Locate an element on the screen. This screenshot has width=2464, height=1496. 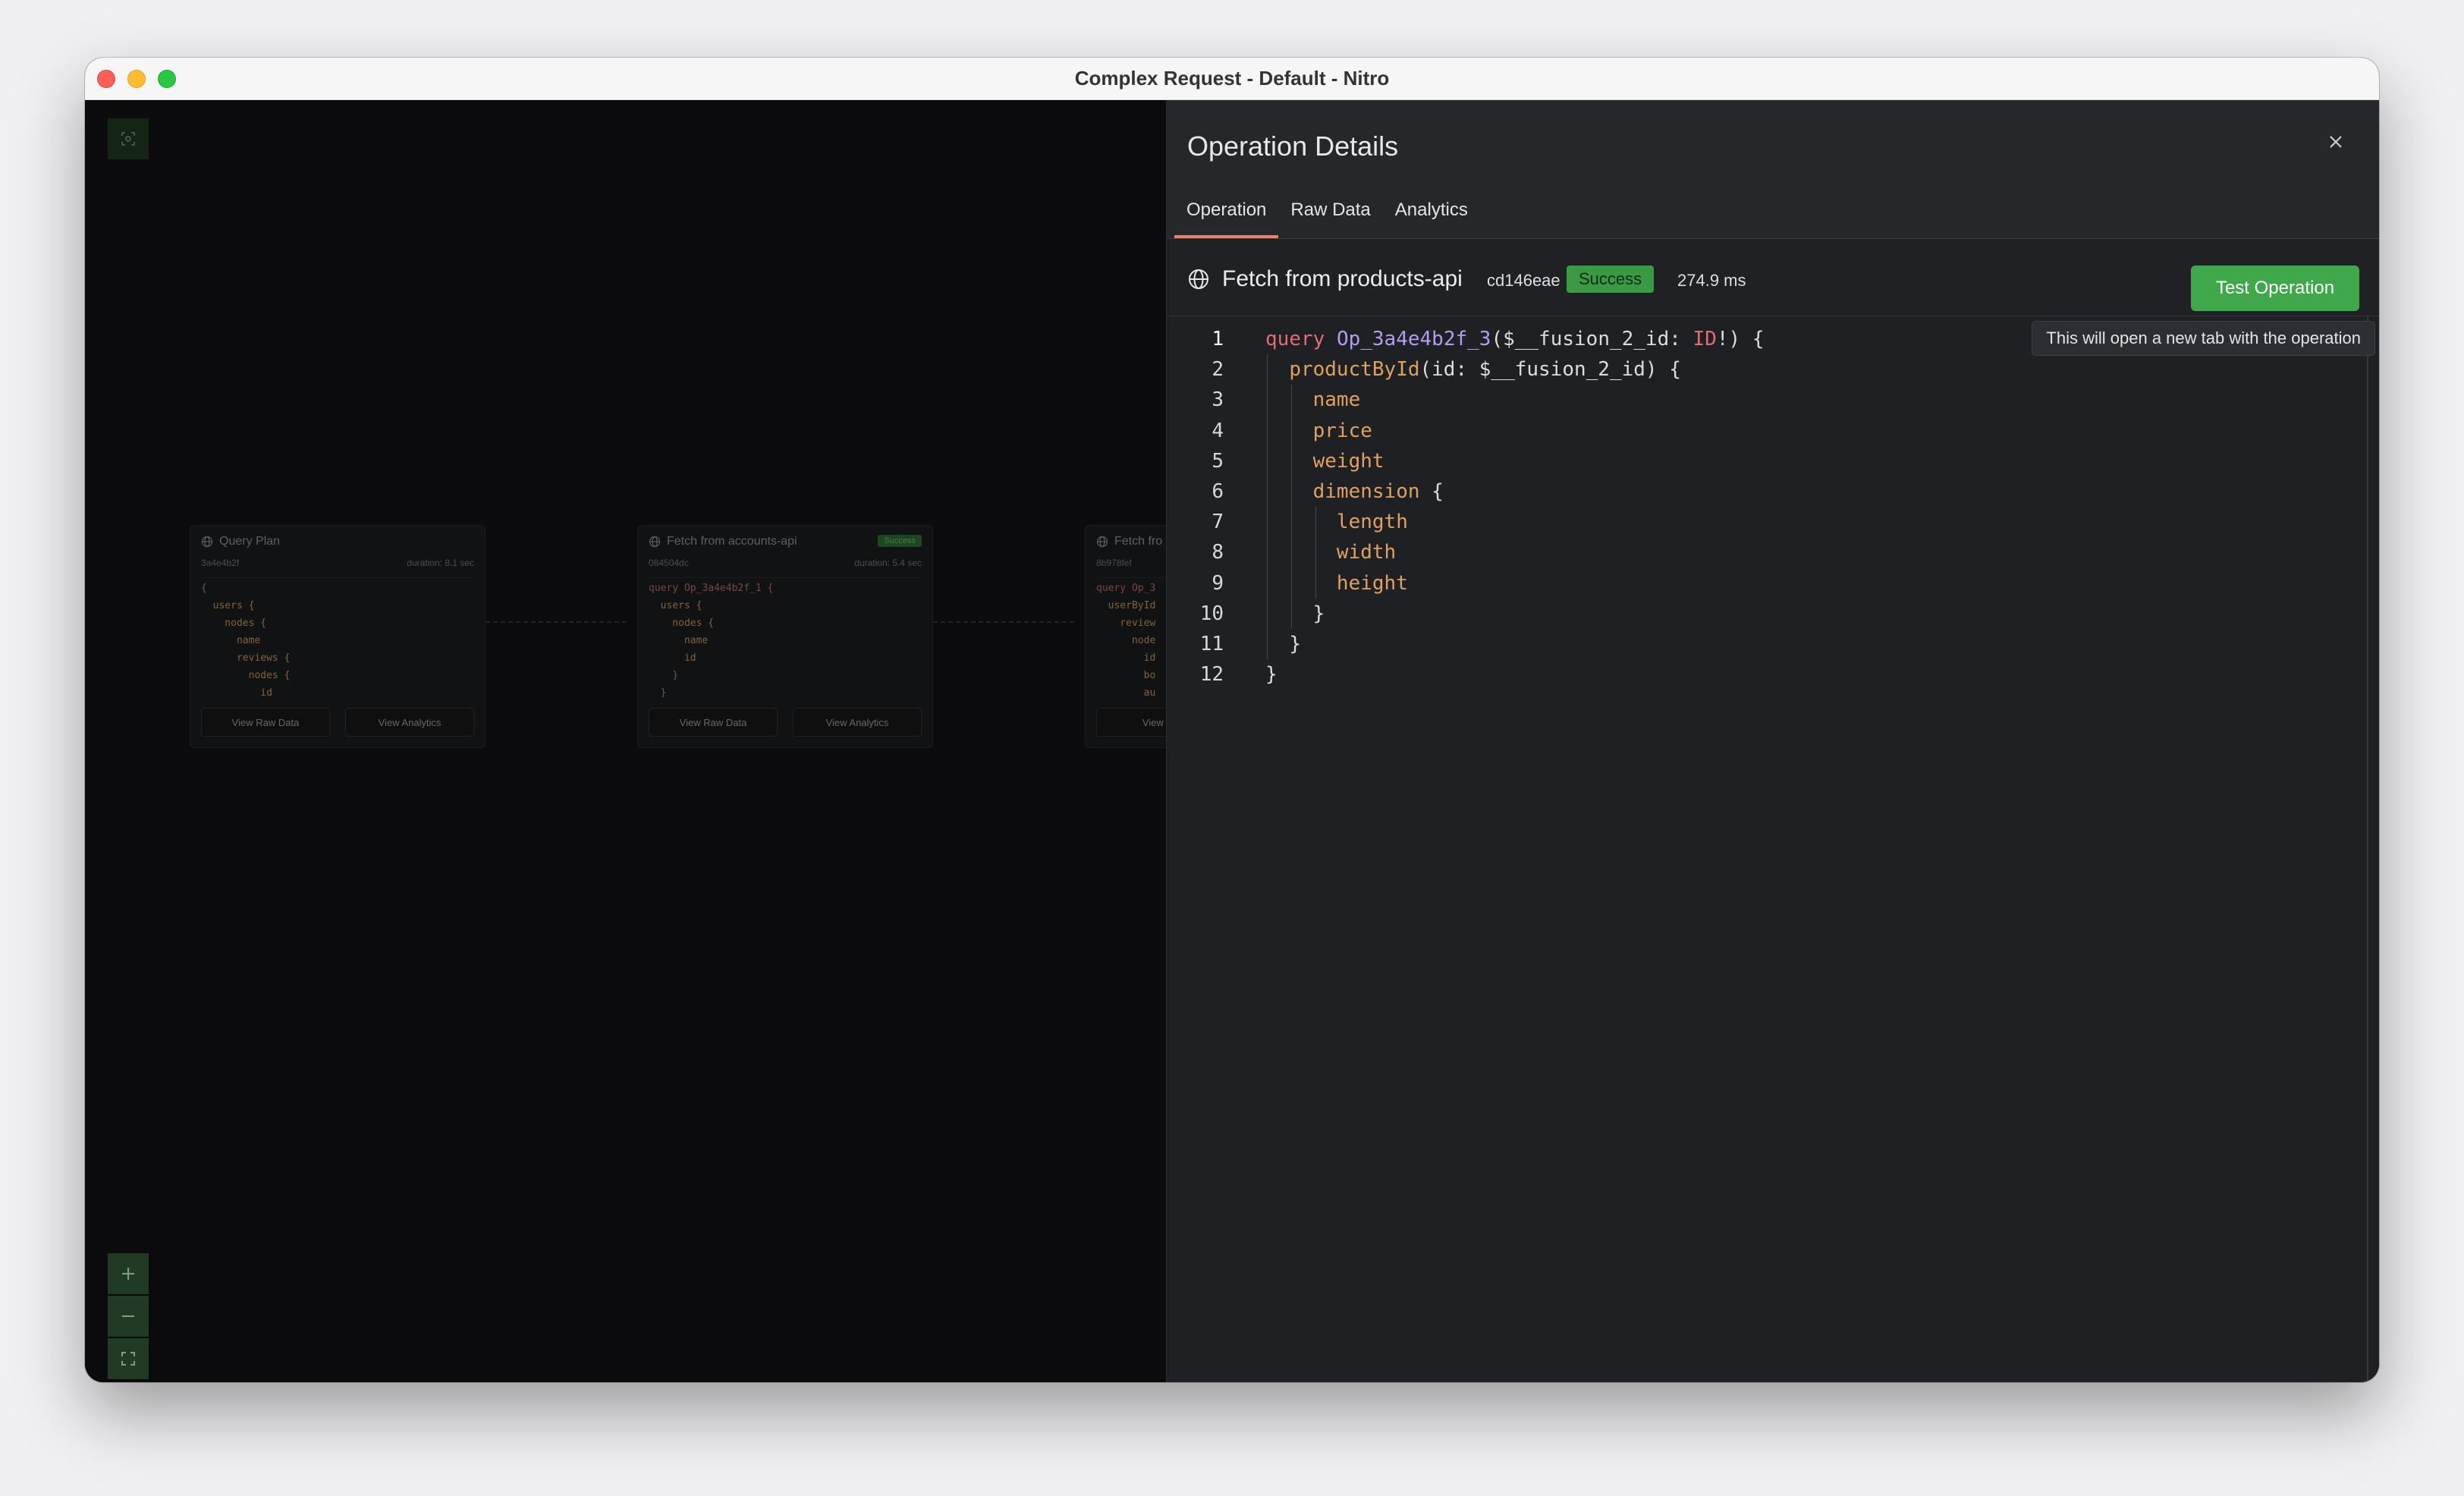
close-icon is located at coordinates (2336, 142).